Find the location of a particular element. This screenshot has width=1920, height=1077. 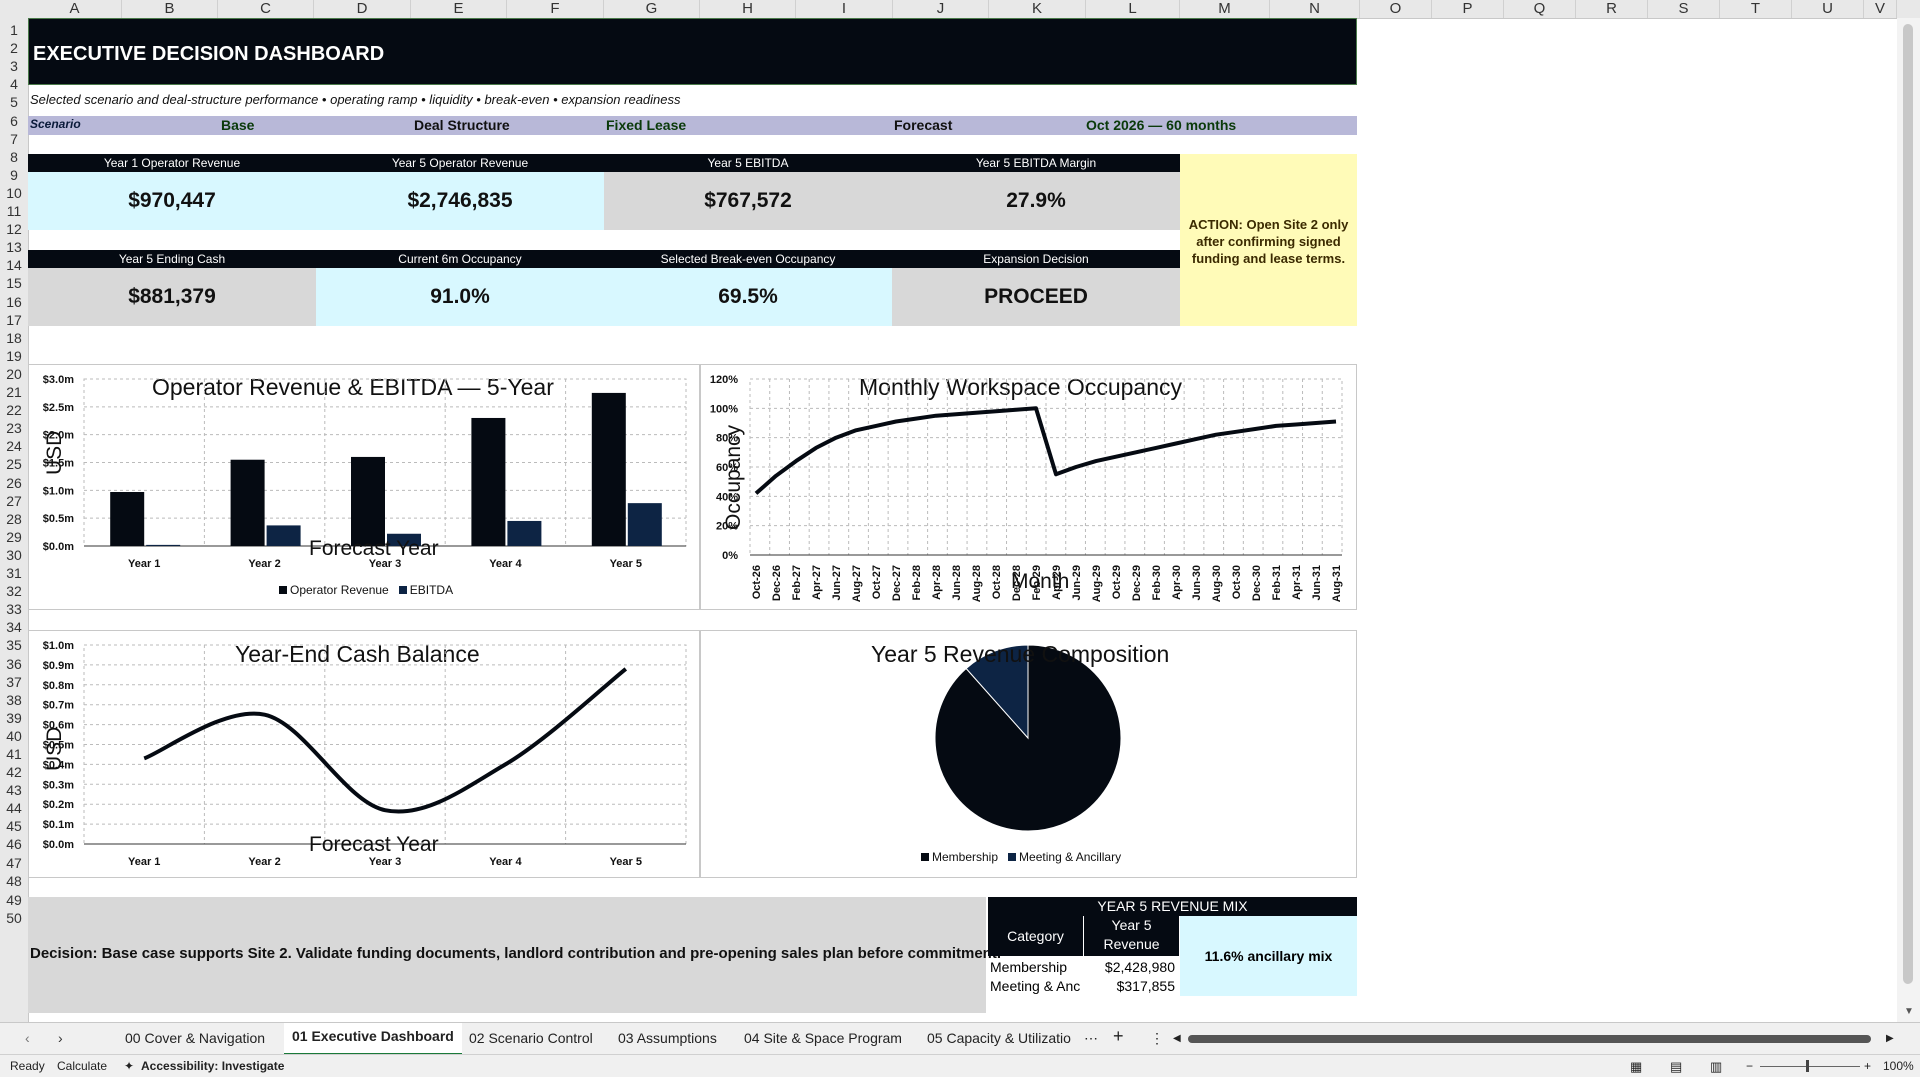

row-header: 39 is located at coordinates (14, 718).